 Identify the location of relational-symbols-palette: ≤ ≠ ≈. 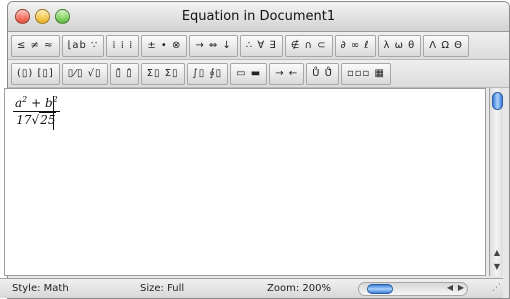
(35, 45).